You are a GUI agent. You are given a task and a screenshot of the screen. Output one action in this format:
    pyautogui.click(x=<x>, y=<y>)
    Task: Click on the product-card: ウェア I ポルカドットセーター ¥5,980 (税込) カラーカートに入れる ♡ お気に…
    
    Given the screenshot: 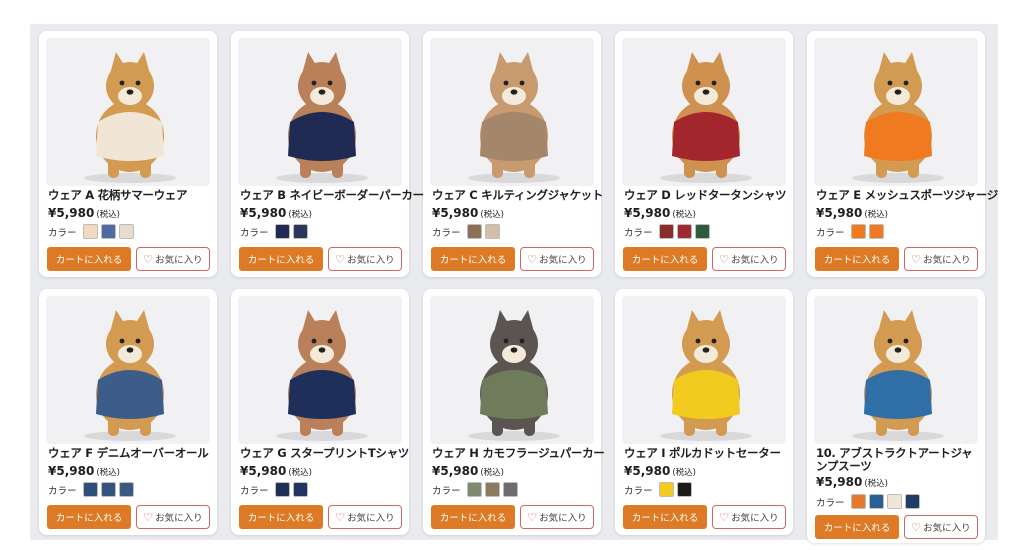 What is the action you would take?
    pyautogui.click(x=704, y=412)
    